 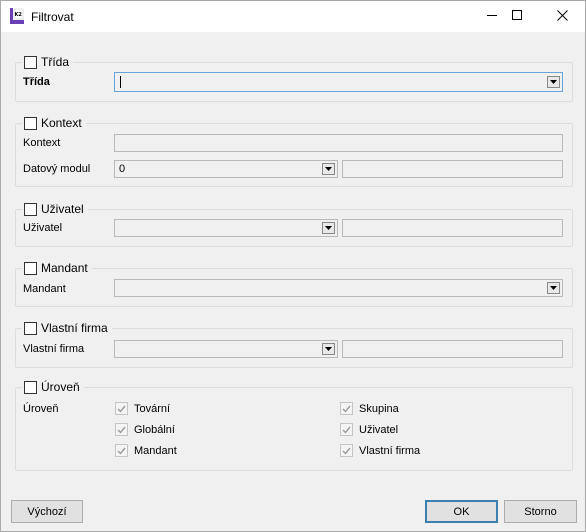 What do you see at coordinates (145, 429) in the screenshot?
I see `option-globalni: Globální` at bounding box center [145, 429].